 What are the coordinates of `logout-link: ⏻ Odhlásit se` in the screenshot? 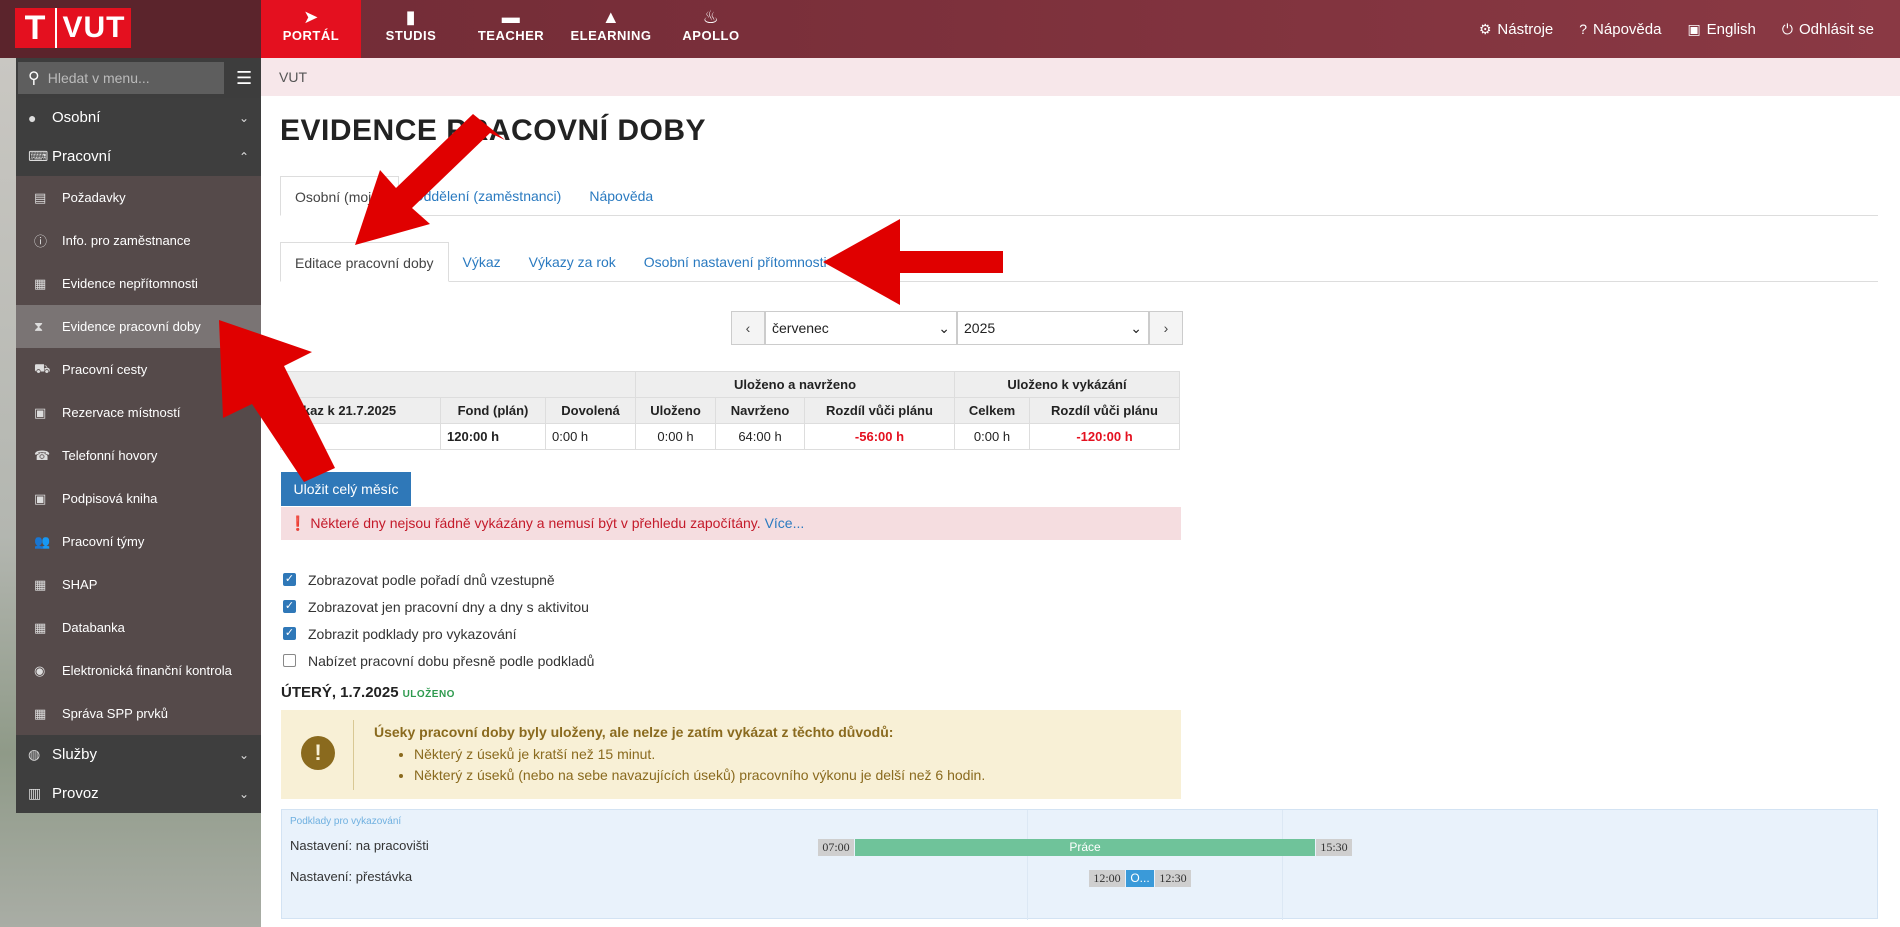 It's located at (1828, 29).